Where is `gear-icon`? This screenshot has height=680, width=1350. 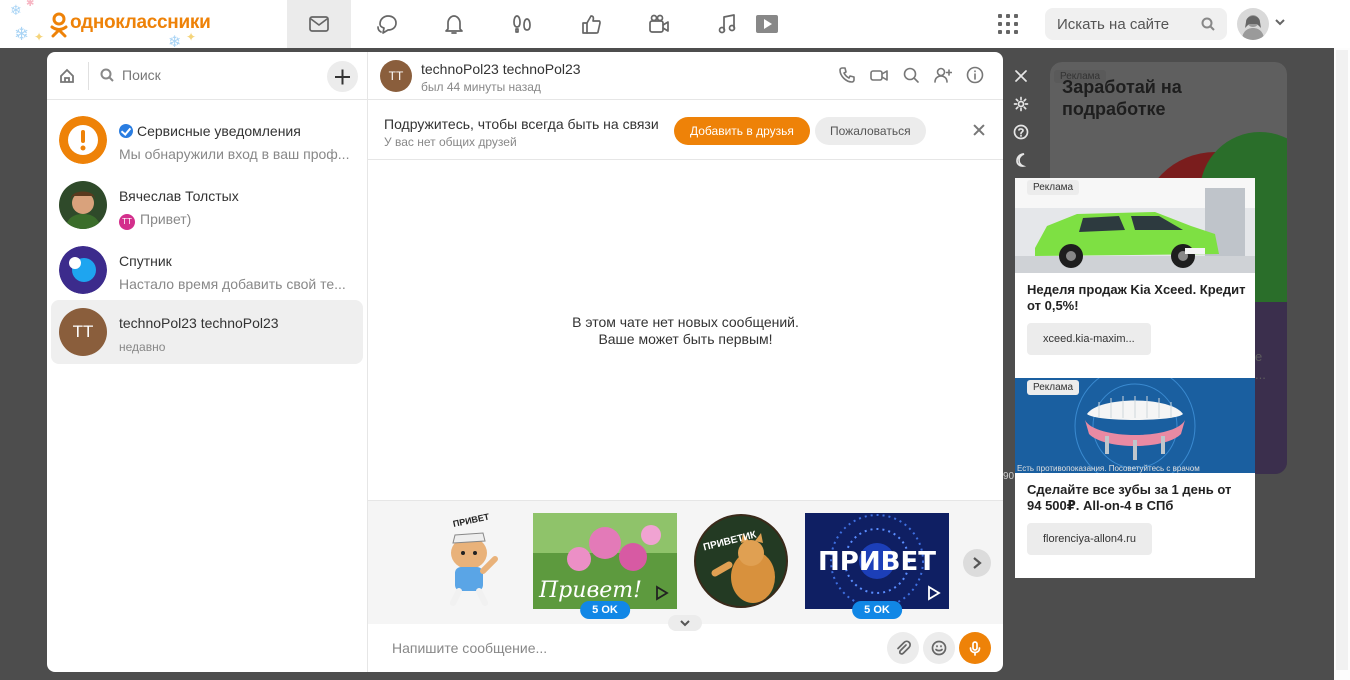
gear-icon is located at coordinates (1021, 104).